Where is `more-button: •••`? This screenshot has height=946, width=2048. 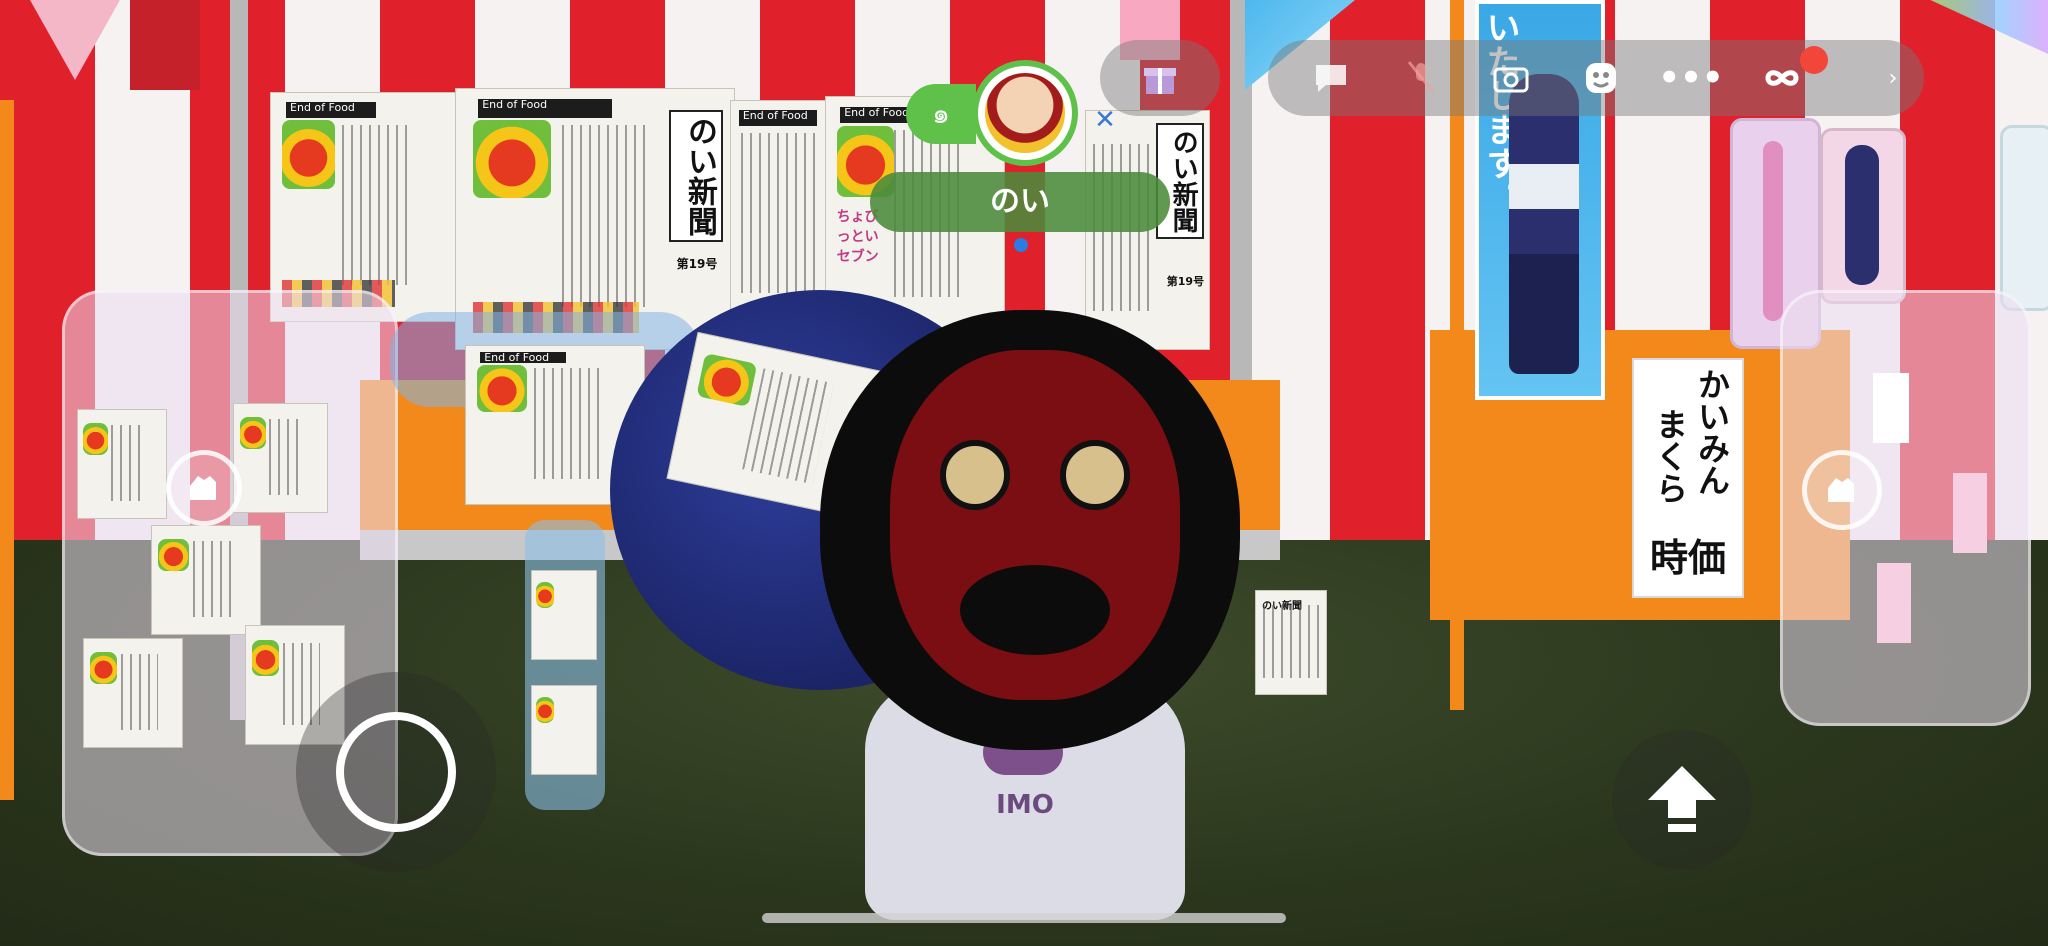 more-button: ••• is located at coordinates (1691, 78).